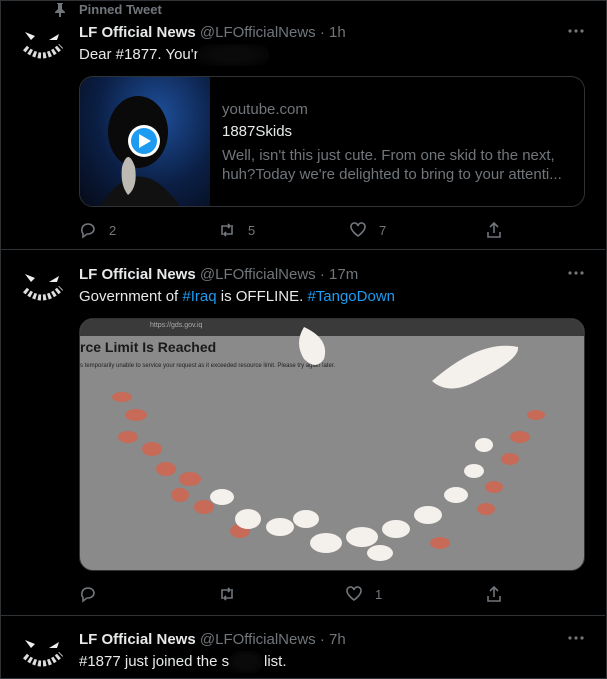 This screenshot has height=679, width=607. Describe the element at coordinates (294, 231) in the screenshot. I see `tweet-actions: 2 5 7` at that location.